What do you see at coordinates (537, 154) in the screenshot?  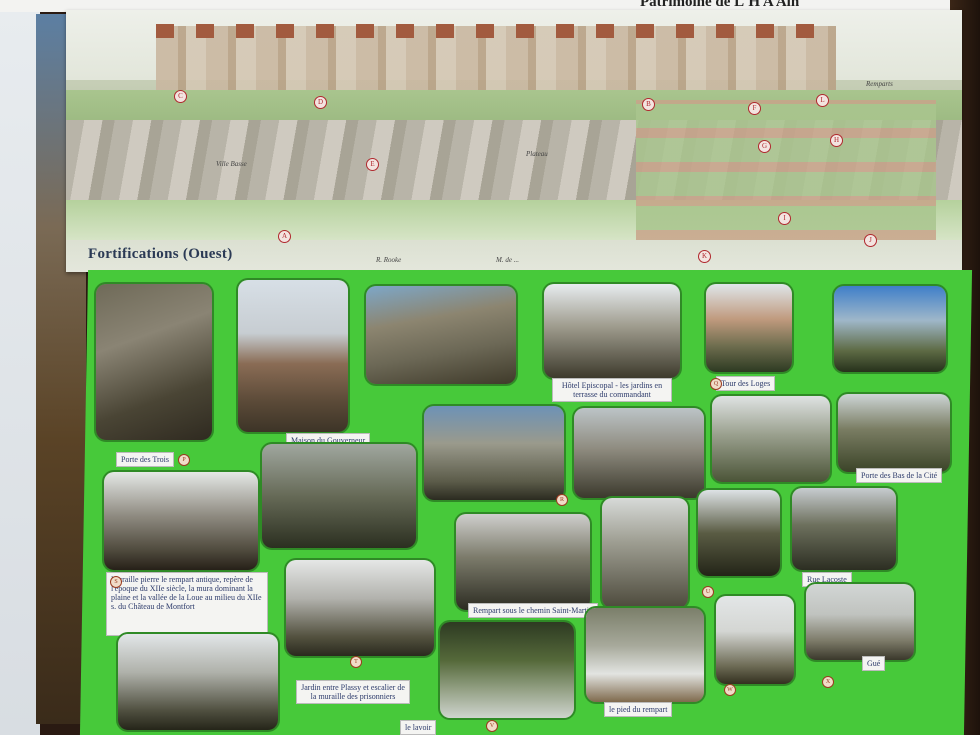 I see `poster-area-label: Plateau` at bounding box center [537, 154].